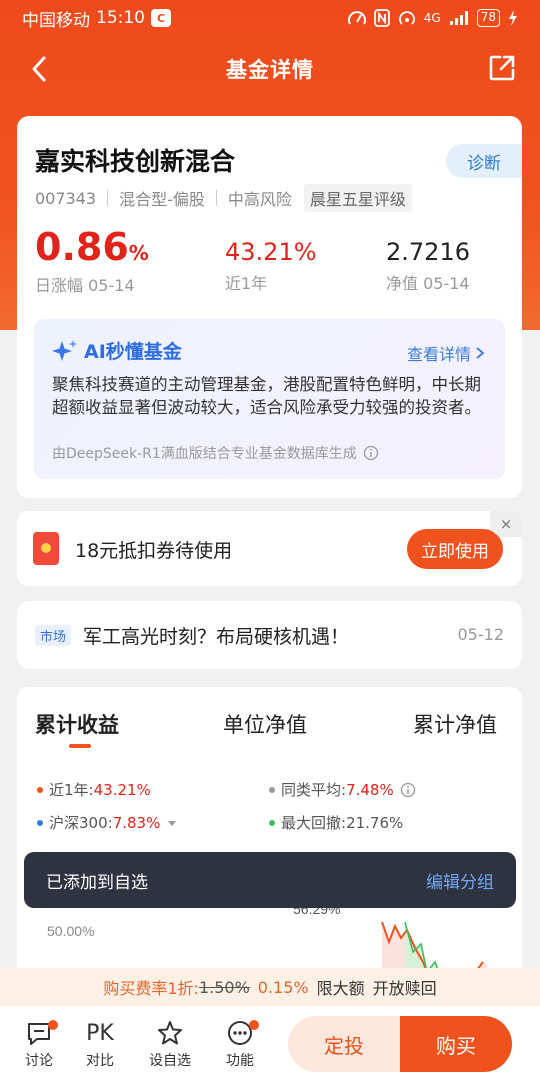 This screenshot has height=1080, width=540. I want to click on chat-icon, so click(39, 1033).